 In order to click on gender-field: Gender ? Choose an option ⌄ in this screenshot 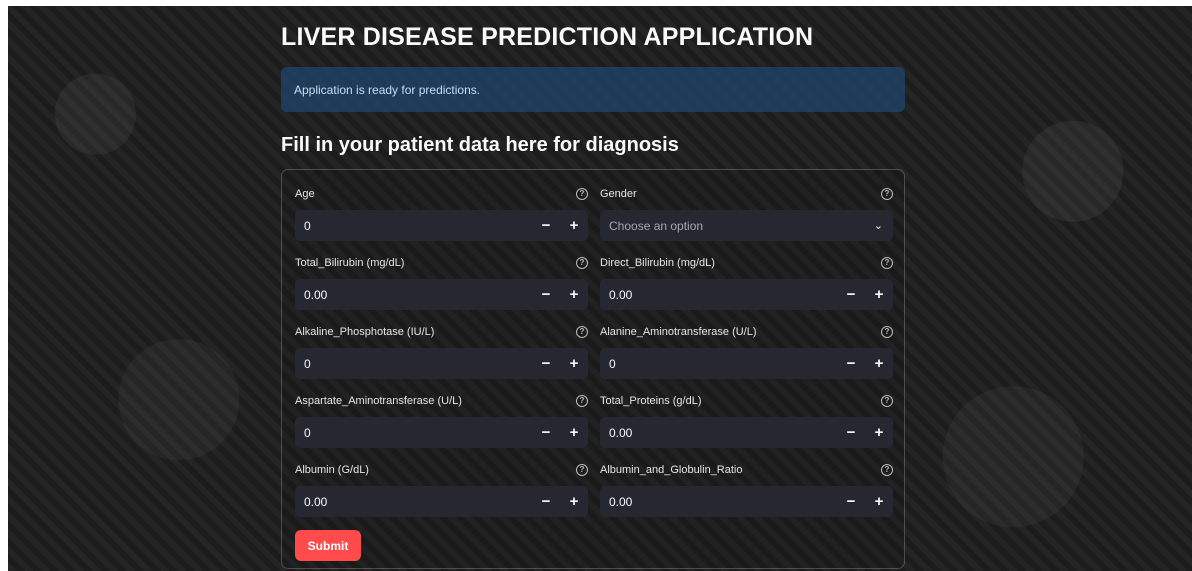, I will do `click(746, 218)`.